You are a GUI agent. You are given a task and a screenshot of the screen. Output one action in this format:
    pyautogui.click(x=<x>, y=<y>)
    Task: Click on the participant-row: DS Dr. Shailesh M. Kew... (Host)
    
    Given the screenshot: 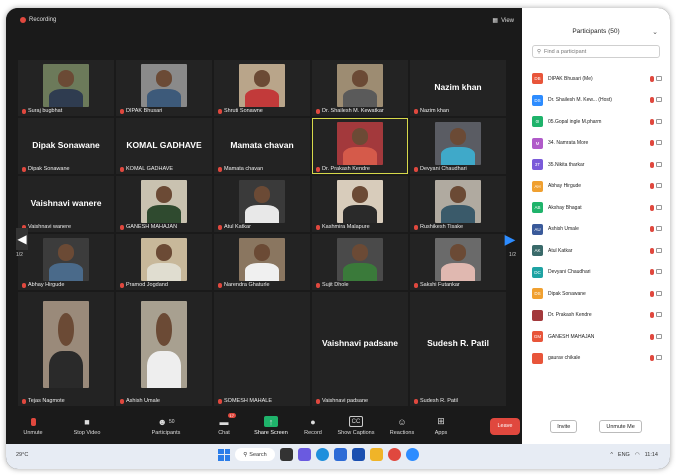 What is the action you would take?
    pyautogui.click(x=597, y=101)
    